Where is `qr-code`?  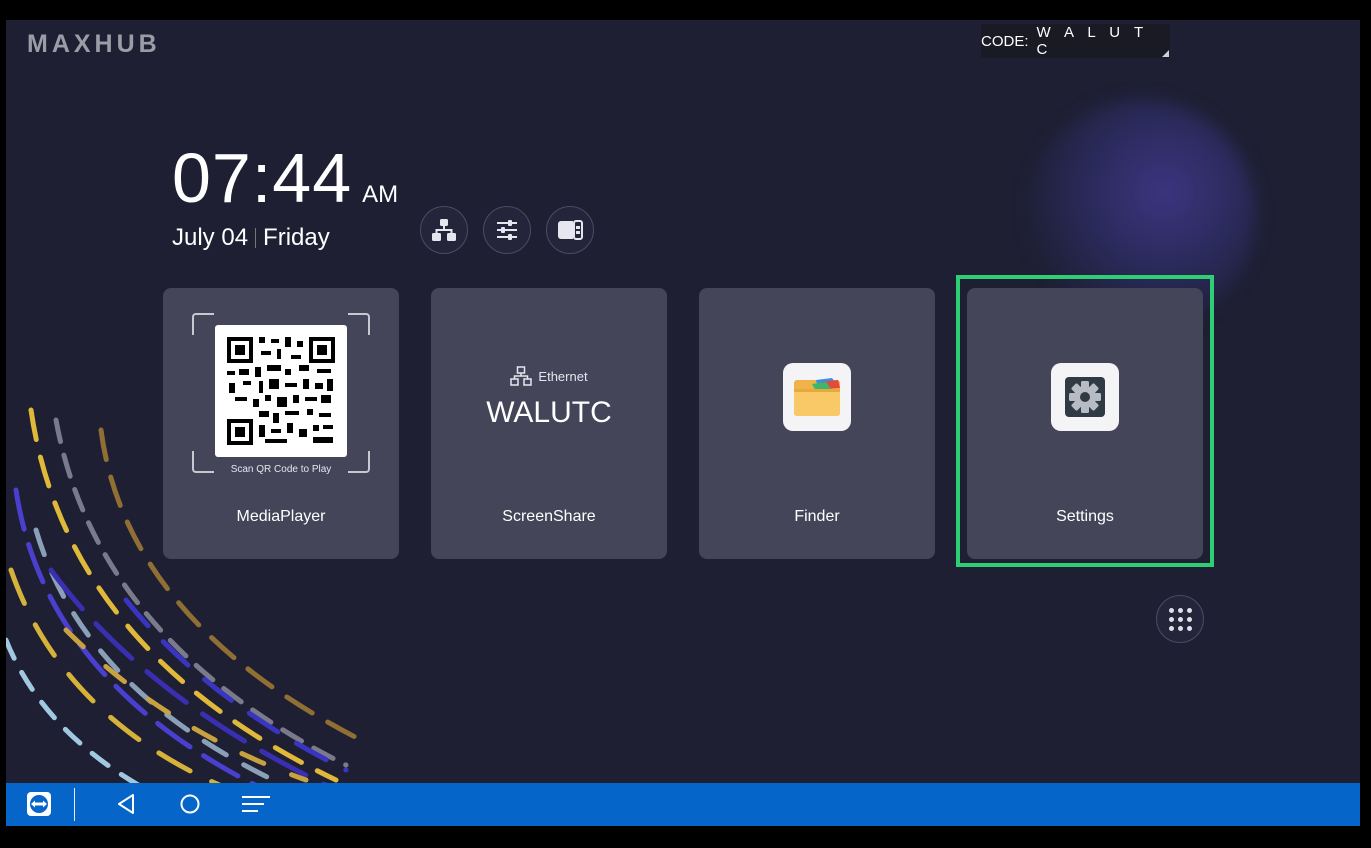
qr-code is located at coordinates (281, 391).